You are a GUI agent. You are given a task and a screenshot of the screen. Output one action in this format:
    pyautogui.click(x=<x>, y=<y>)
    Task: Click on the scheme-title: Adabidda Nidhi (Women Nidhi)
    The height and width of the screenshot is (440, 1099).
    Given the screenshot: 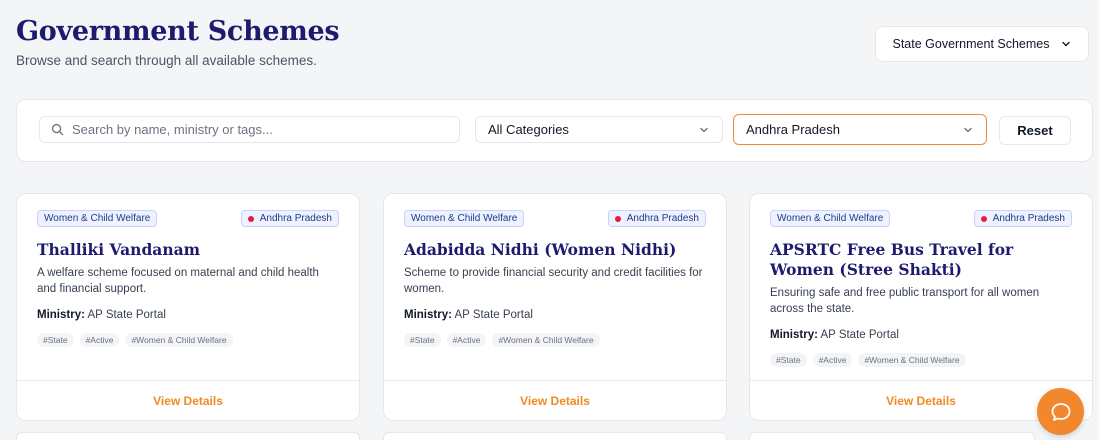 What is the action you would take?
    pyautogui.click(x=555, y=250)
    